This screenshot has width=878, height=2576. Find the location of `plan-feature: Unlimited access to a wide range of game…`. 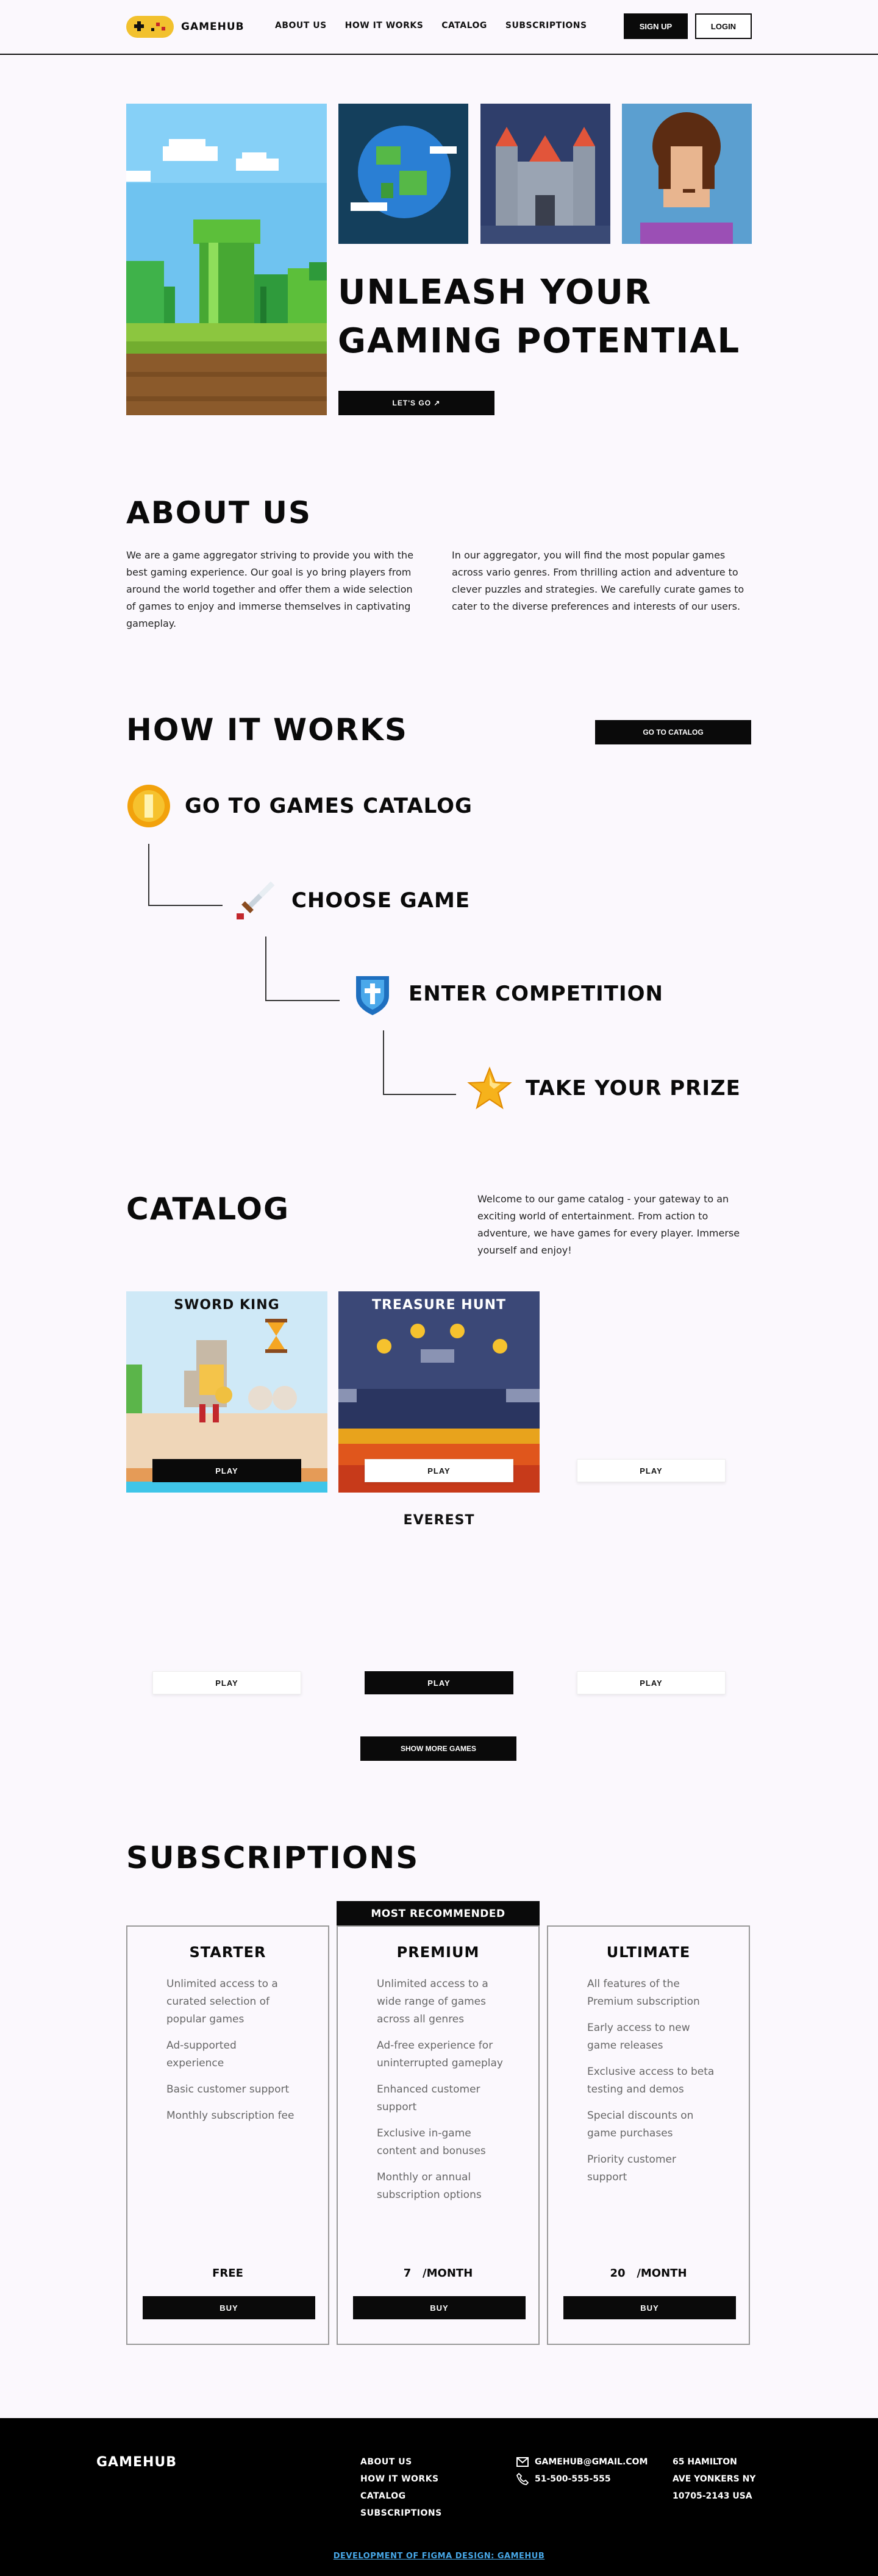

plan-feature: Unlimited access to a wide range of game… is located at coordinates (433, 2002).